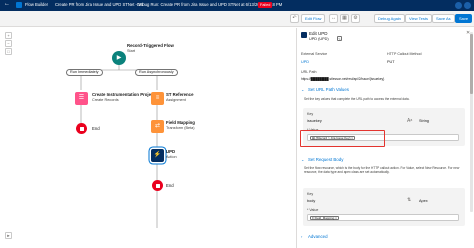 The height and width of the screenshot is (248, 474). I want to click on http-method-label: HTTP Callout Method, so click(404, 54).